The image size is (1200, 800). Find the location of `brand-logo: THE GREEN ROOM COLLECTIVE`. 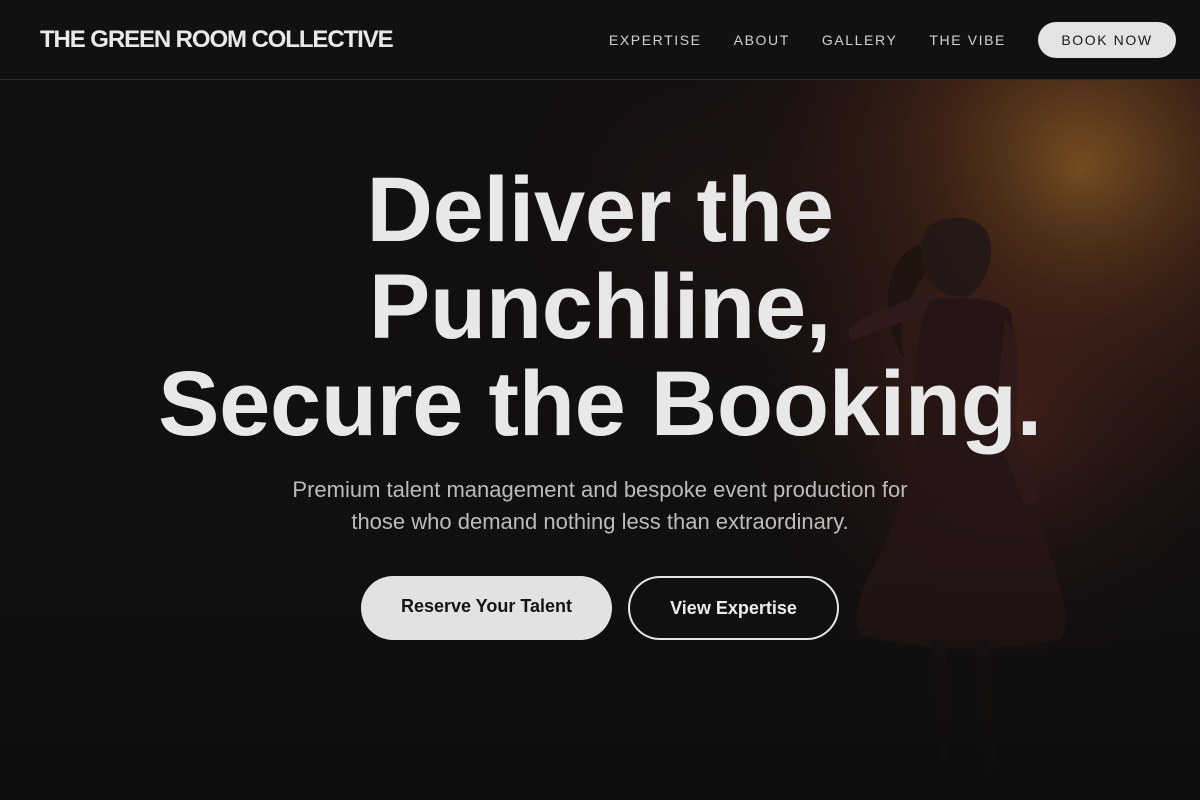

brand-logo: THE GREEN ROOM COLLECTIVE is located at coordinates (217, 40).